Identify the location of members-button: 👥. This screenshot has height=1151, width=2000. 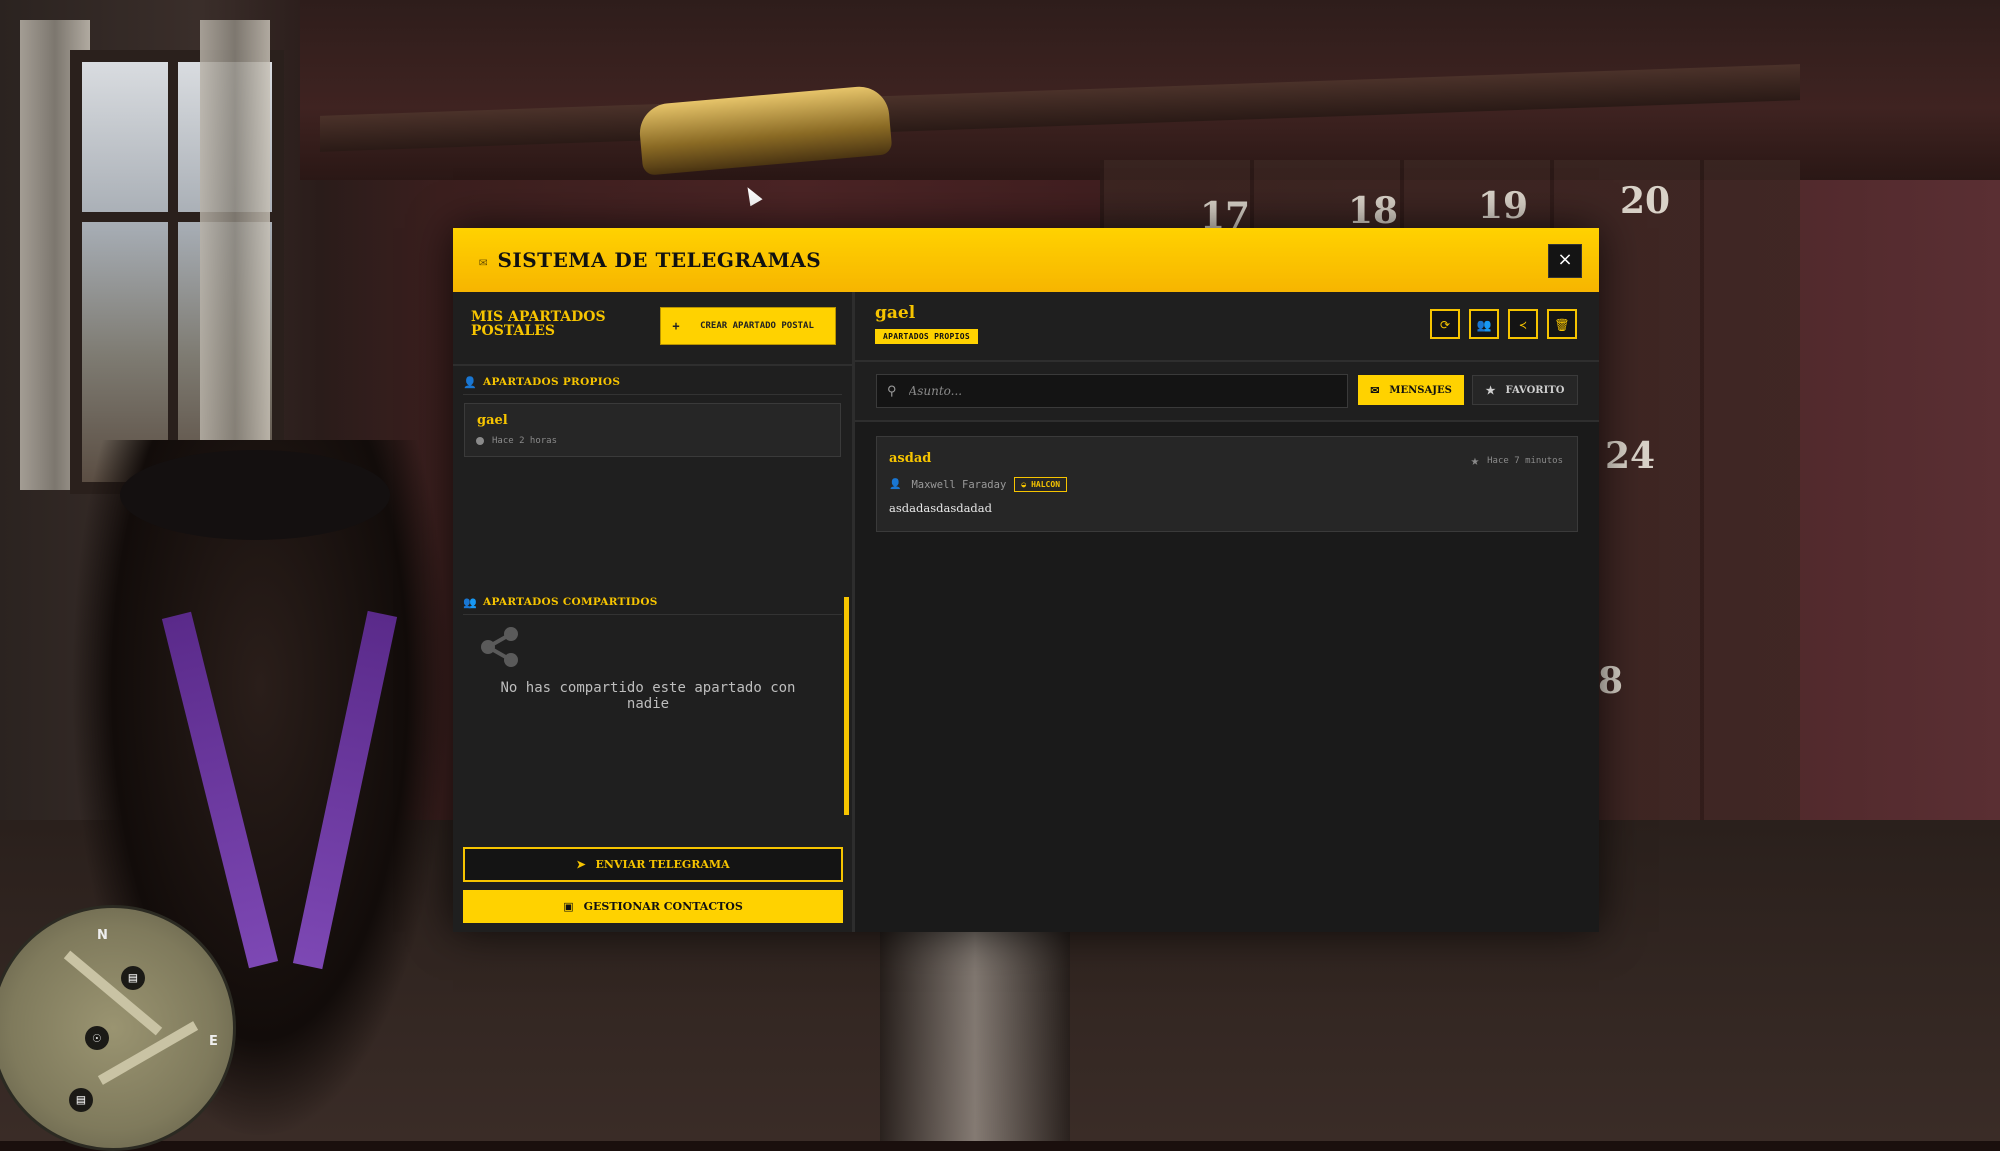
(1484, 324).